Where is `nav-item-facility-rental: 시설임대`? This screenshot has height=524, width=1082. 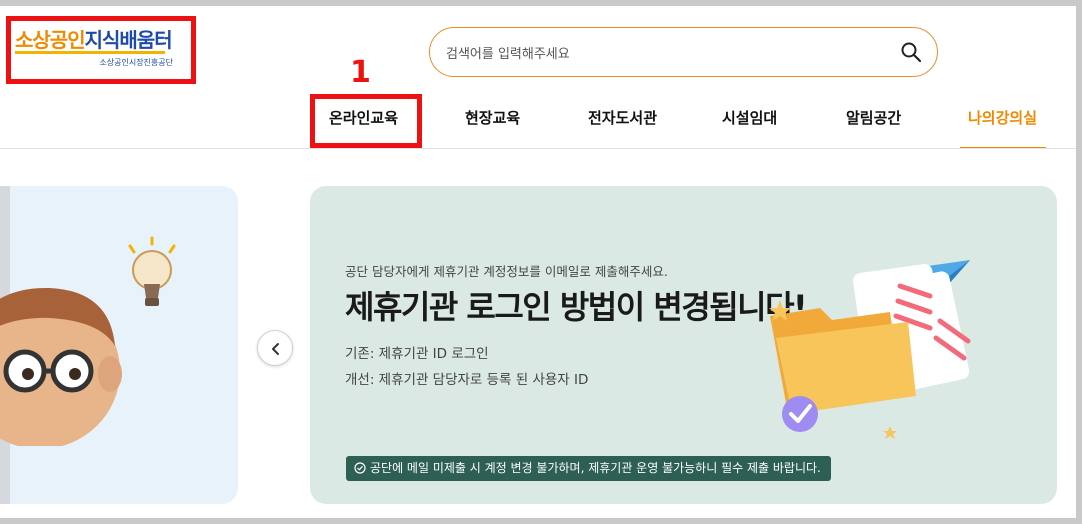
nav-item-facility-rental: 시설임대 is located at coordinates (749, 117).